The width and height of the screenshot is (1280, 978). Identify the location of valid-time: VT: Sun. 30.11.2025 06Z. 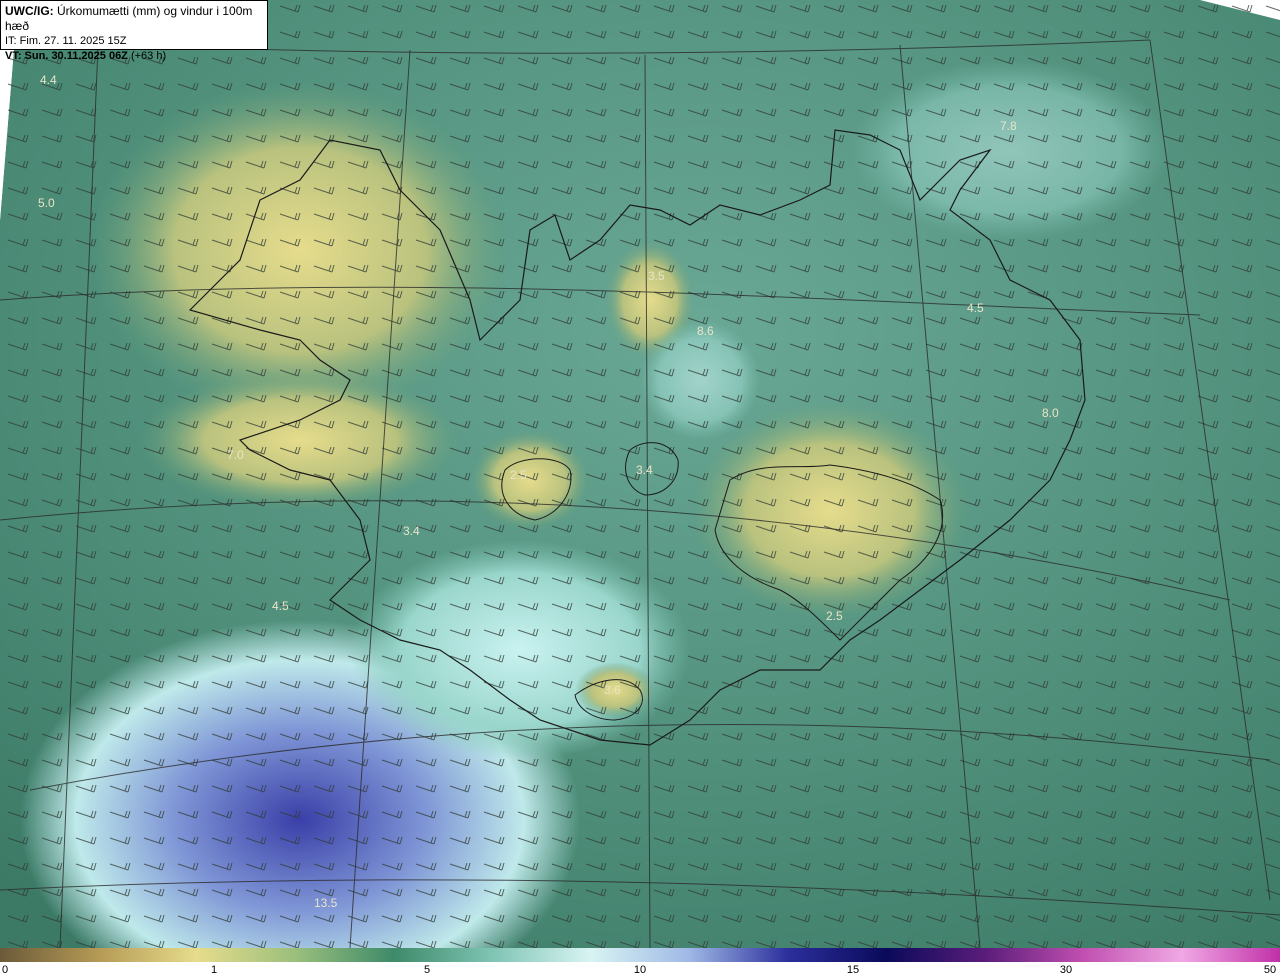
(66, 56).